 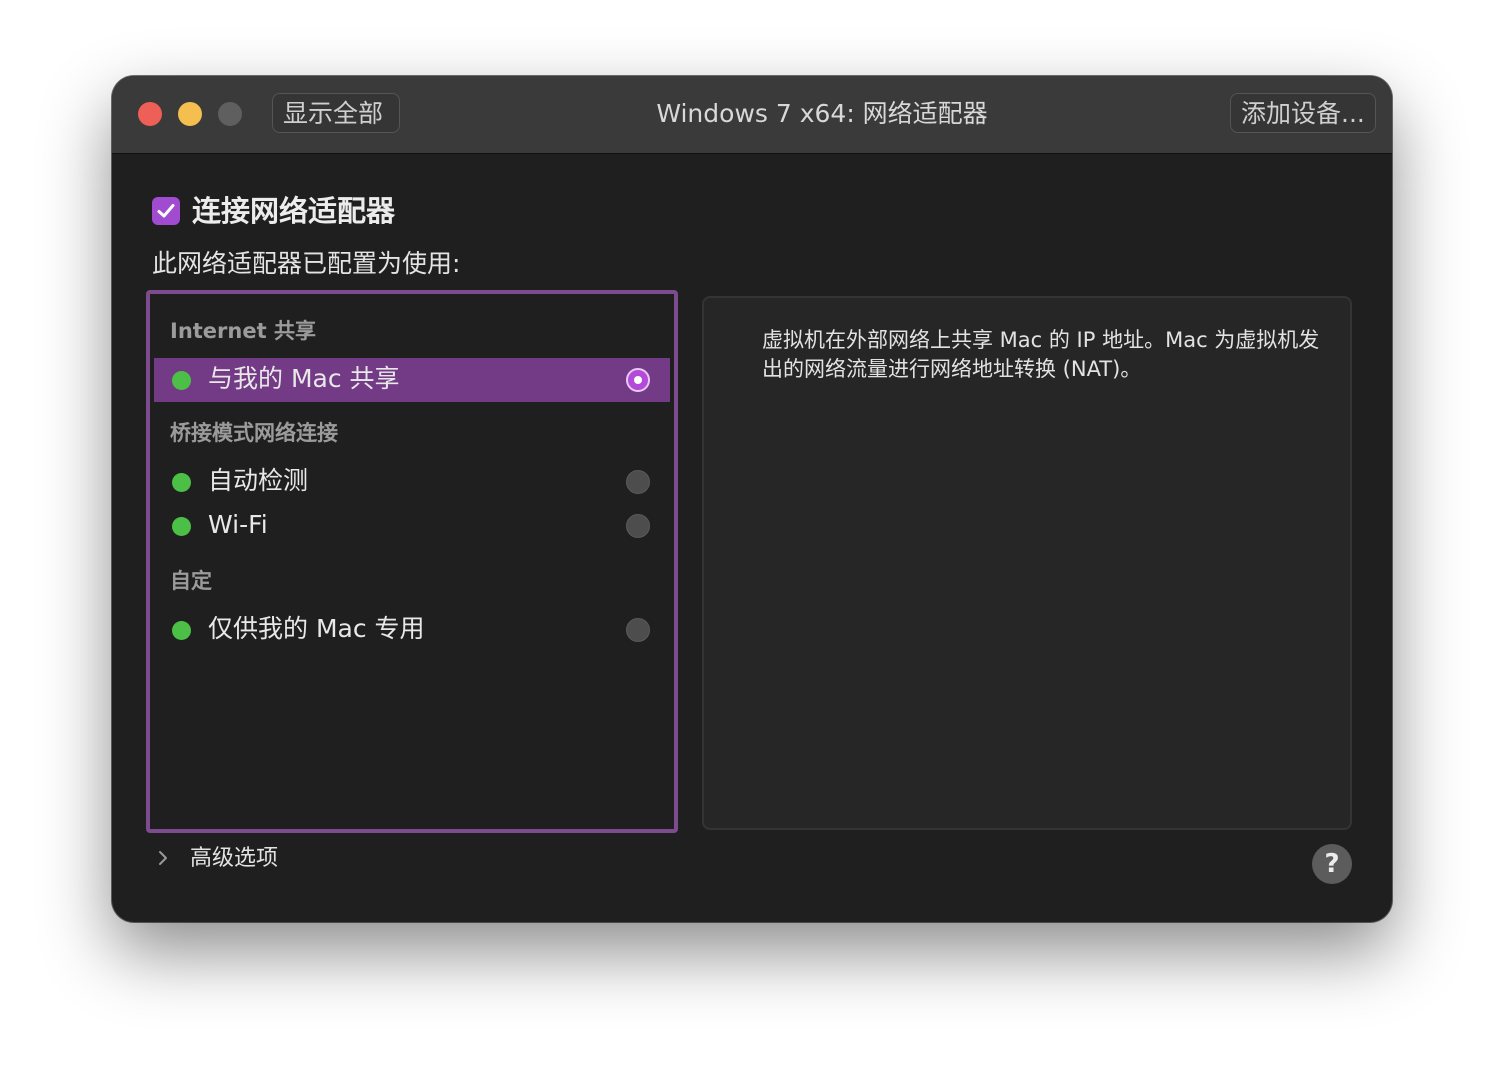 What do you see at coordinates (163, 858) in the screenshot?
I see `chevron-right-icon` at bounding box center [163, 858].